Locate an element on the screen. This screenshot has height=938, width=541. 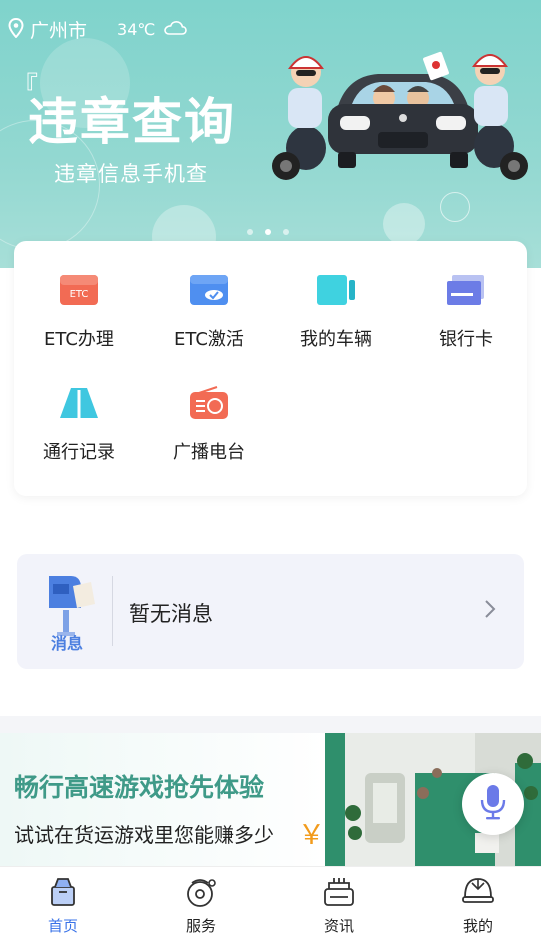
message-text: 暂无消息 is located at coordinates (171, 614).